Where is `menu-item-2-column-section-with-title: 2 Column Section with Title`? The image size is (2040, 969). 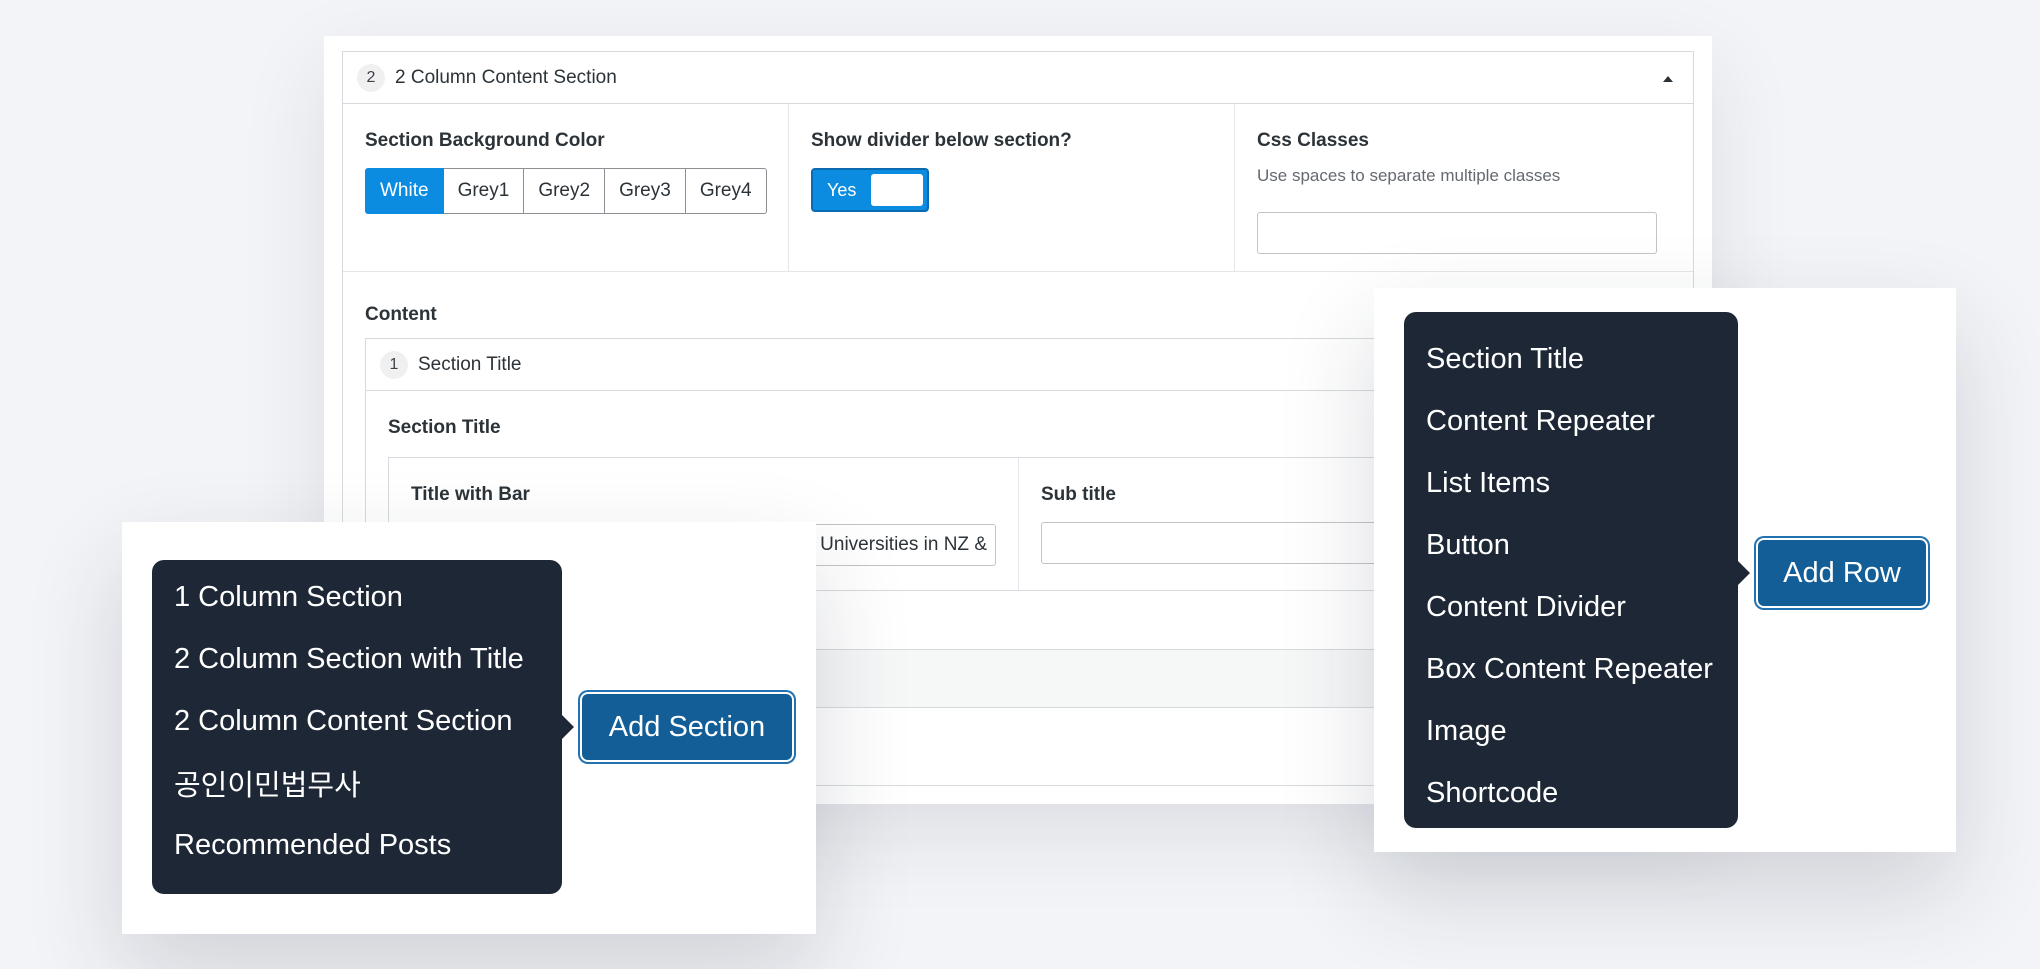 menu-item-2-column-section-with-title: 2 Column Section with Title is located at coordinates (357, 659).